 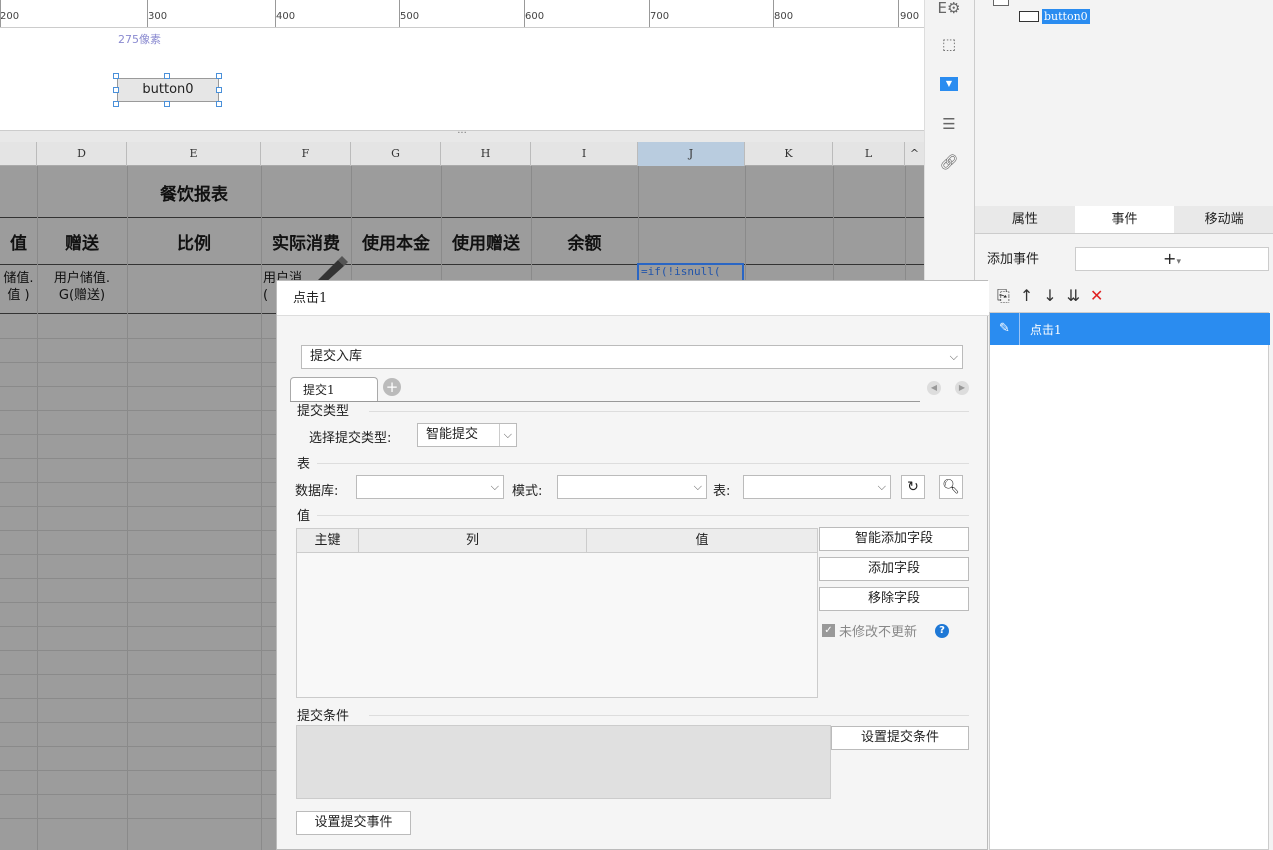 I want to click on tab-prev-icon: ◀, so click(x=934, y=388).